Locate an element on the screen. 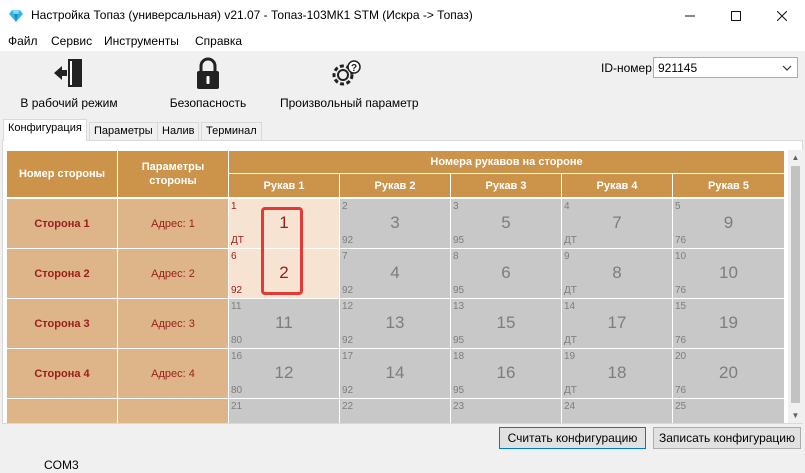  nozzle-number: 16 is located at coordinates (506, 372).